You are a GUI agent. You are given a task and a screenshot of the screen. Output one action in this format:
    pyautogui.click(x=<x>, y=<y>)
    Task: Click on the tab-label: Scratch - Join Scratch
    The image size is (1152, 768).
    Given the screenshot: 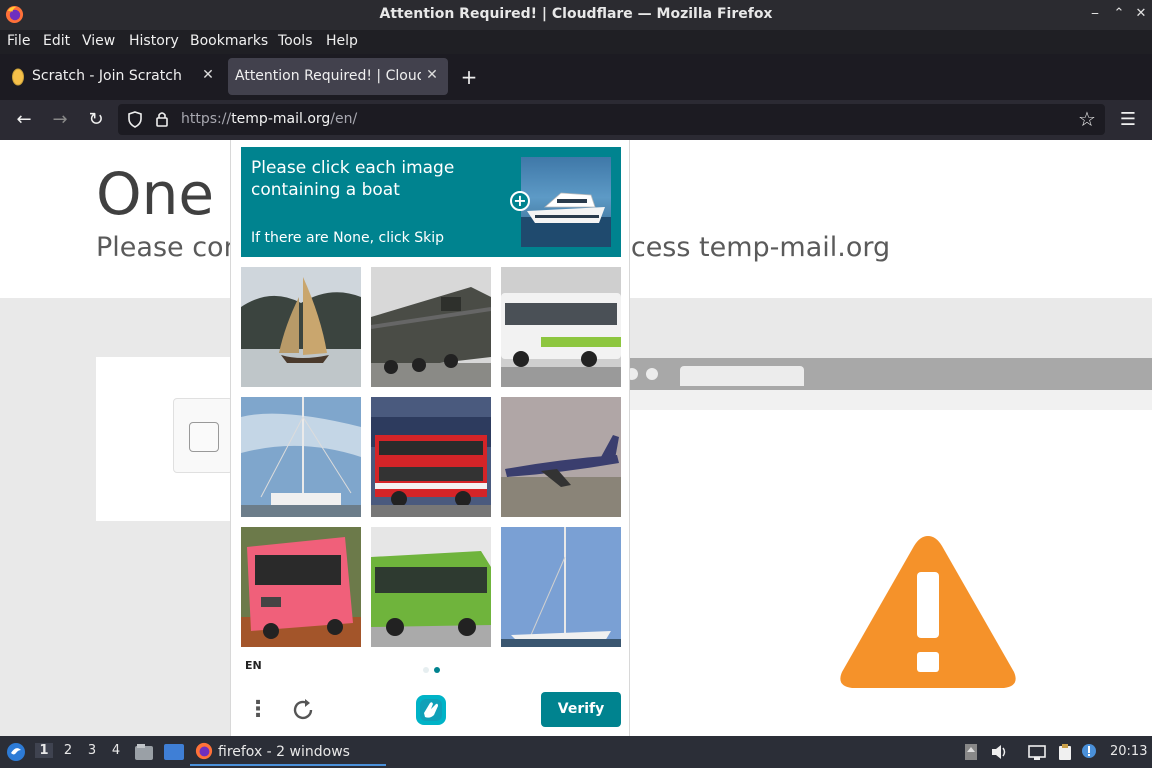 What is the action you would take?
    pyautogui.click(x=107, y=76)
    